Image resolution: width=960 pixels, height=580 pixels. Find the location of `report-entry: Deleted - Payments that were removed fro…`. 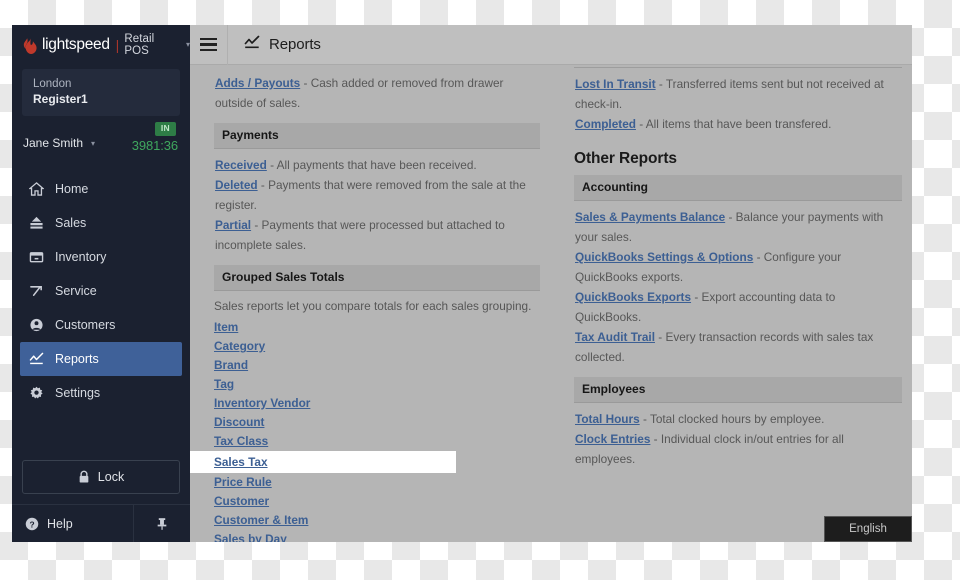

report-entry: Deleted - Payments that were removed fro… is located at coordinates (377, 195).